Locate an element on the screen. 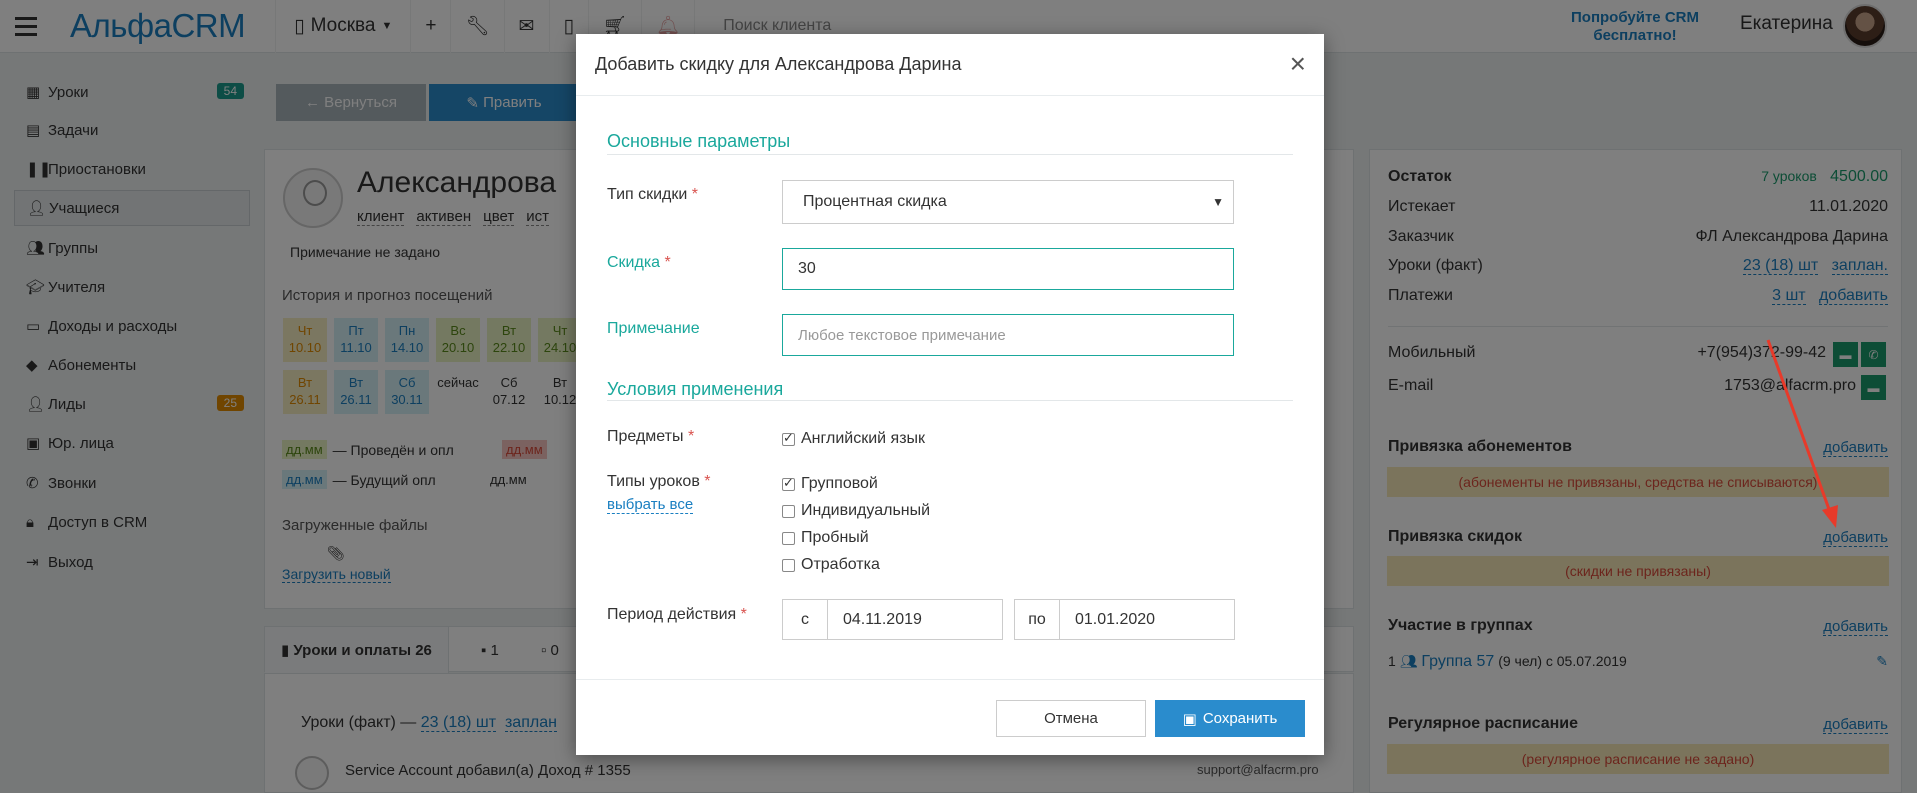 Image resolution: width=1917 pixels, height=793 pixels. checkbox-label: Индивидуальный is located at coordinates (866, 510).